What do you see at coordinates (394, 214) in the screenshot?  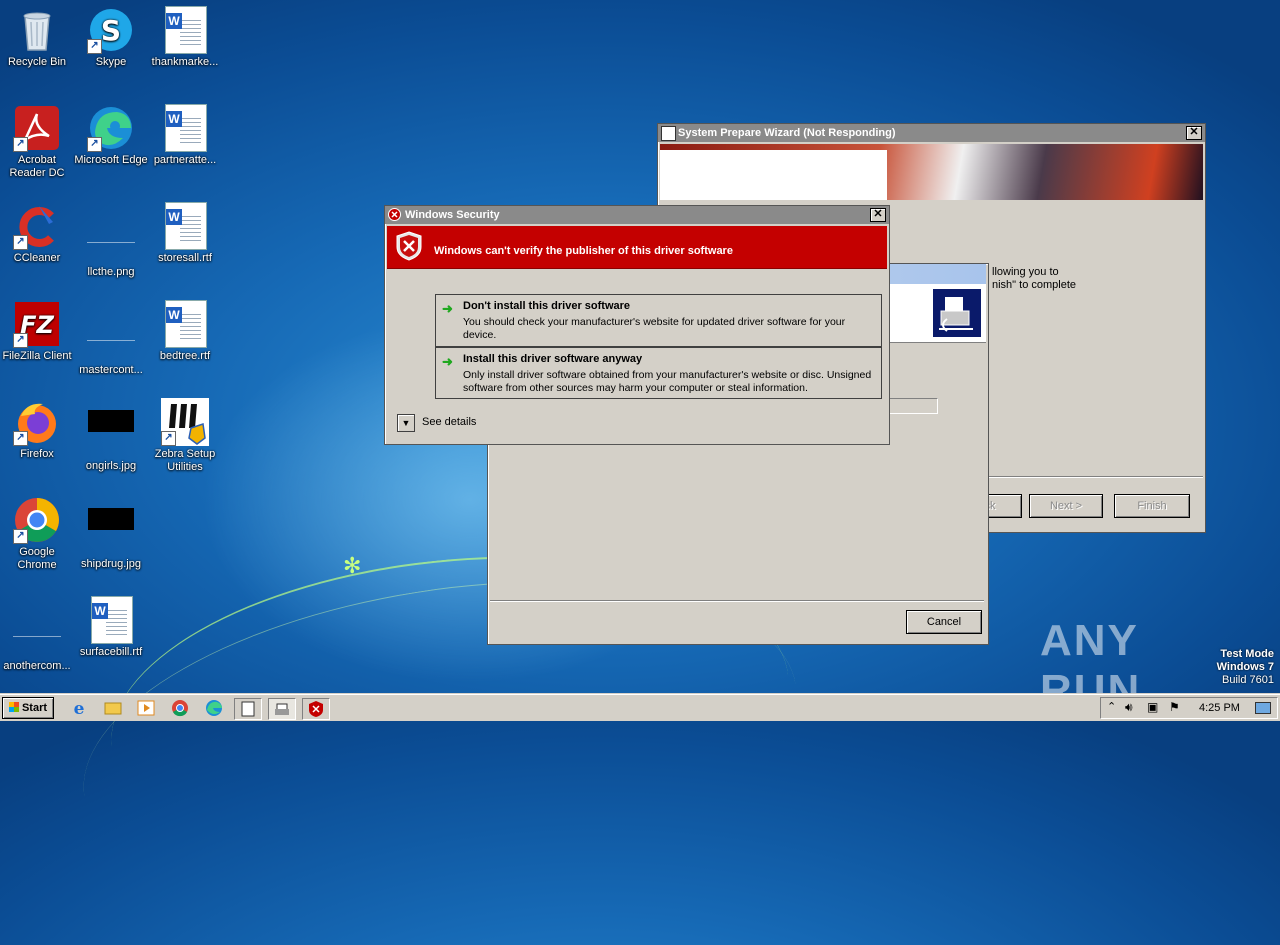 I see `shield-error-icon` at bounding box center [394, 214].